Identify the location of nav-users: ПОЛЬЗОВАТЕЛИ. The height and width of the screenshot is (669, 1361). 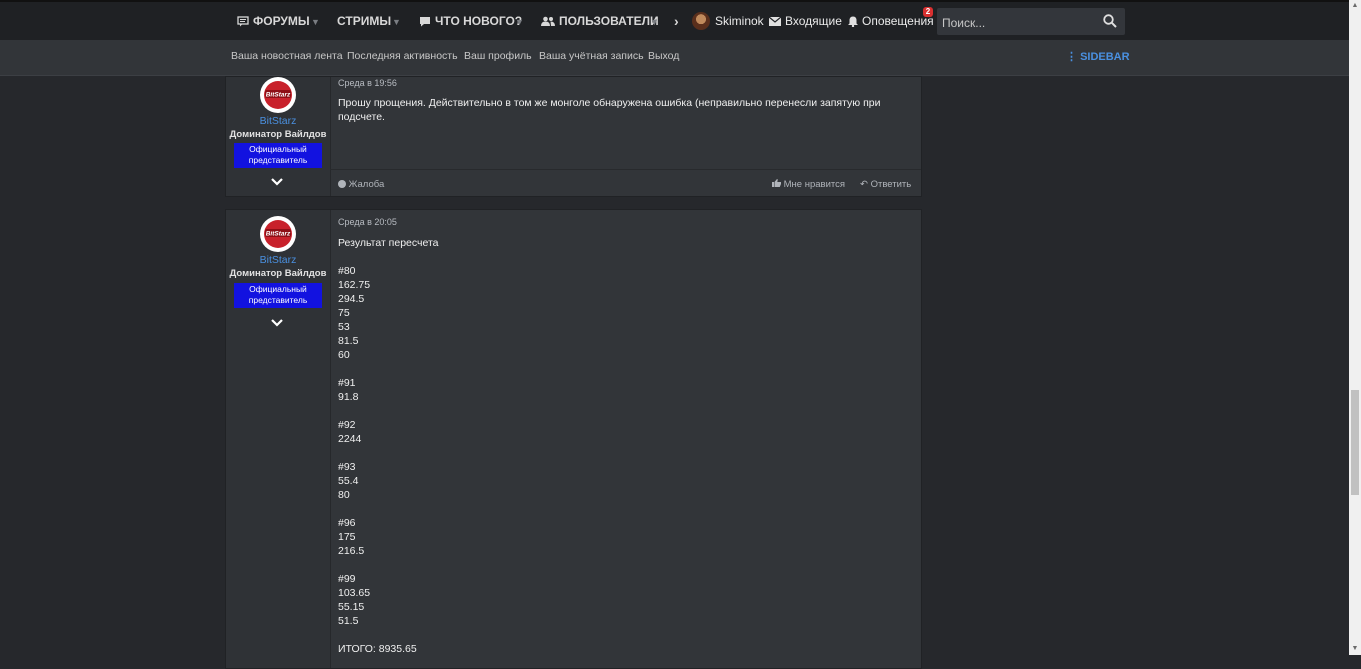
(600, 21).